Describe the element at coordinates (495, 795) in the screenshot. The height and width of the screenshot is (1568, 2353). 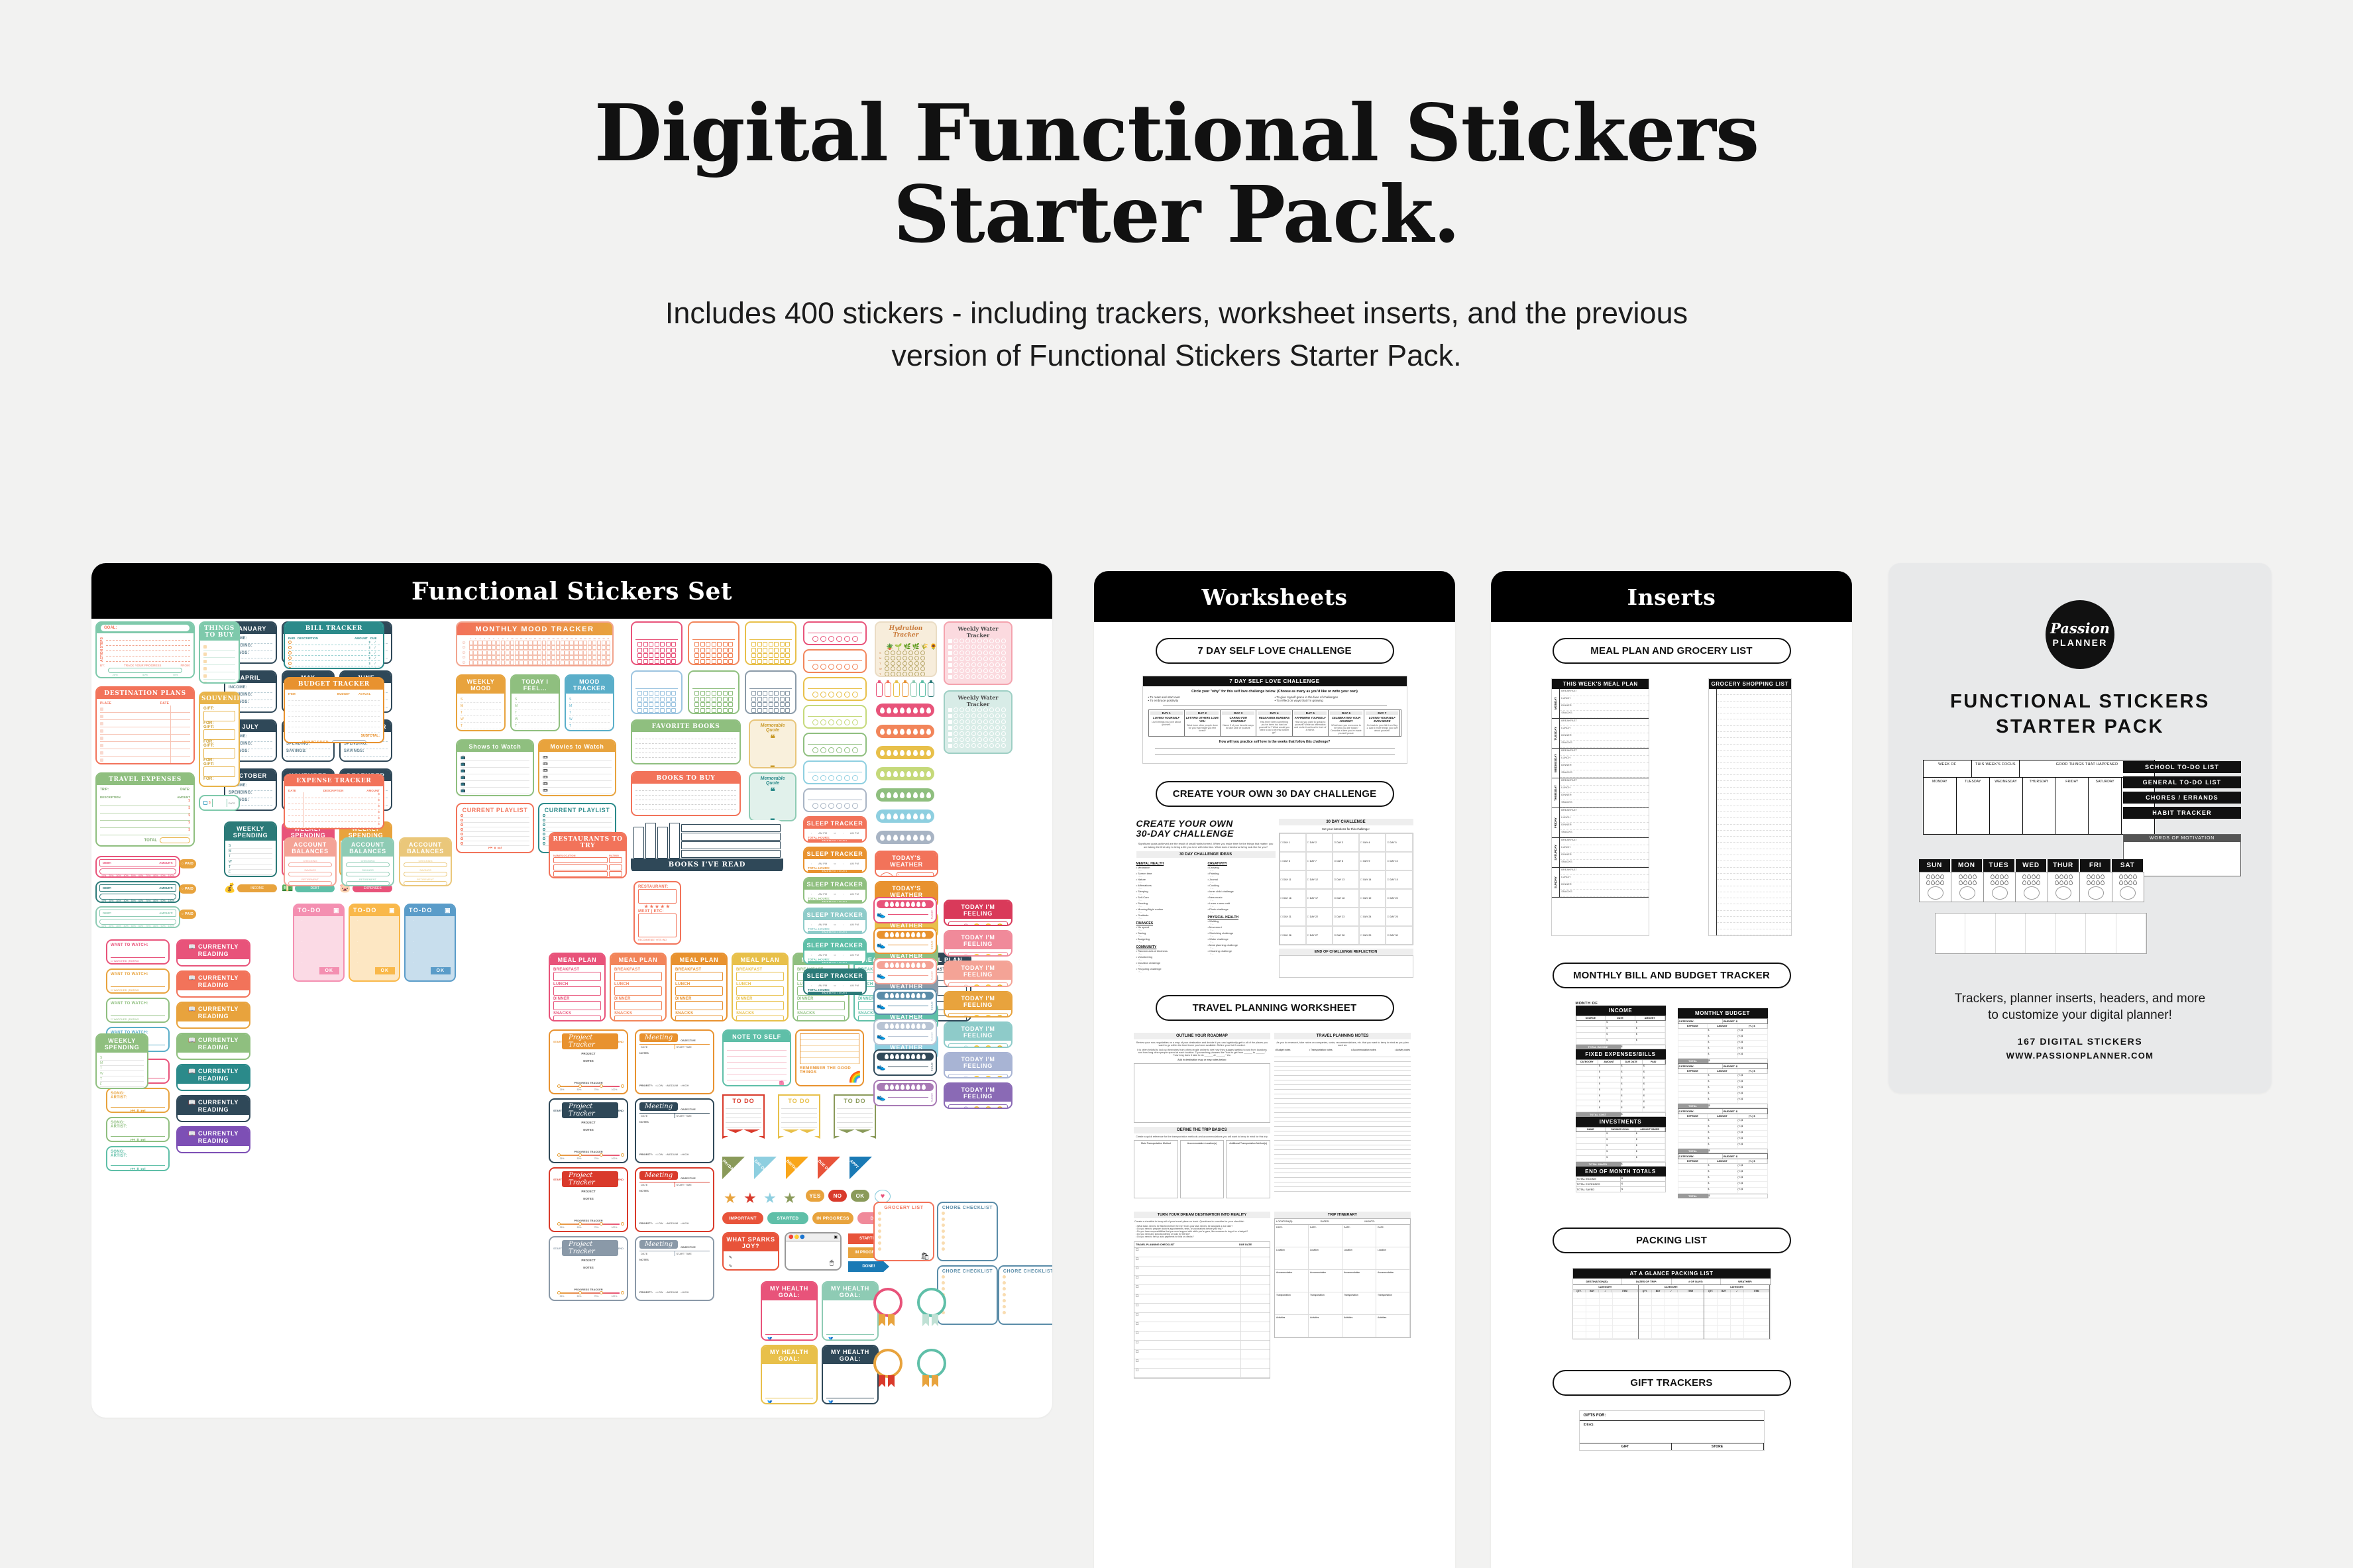
I see `watch-row: 📺` at that location.